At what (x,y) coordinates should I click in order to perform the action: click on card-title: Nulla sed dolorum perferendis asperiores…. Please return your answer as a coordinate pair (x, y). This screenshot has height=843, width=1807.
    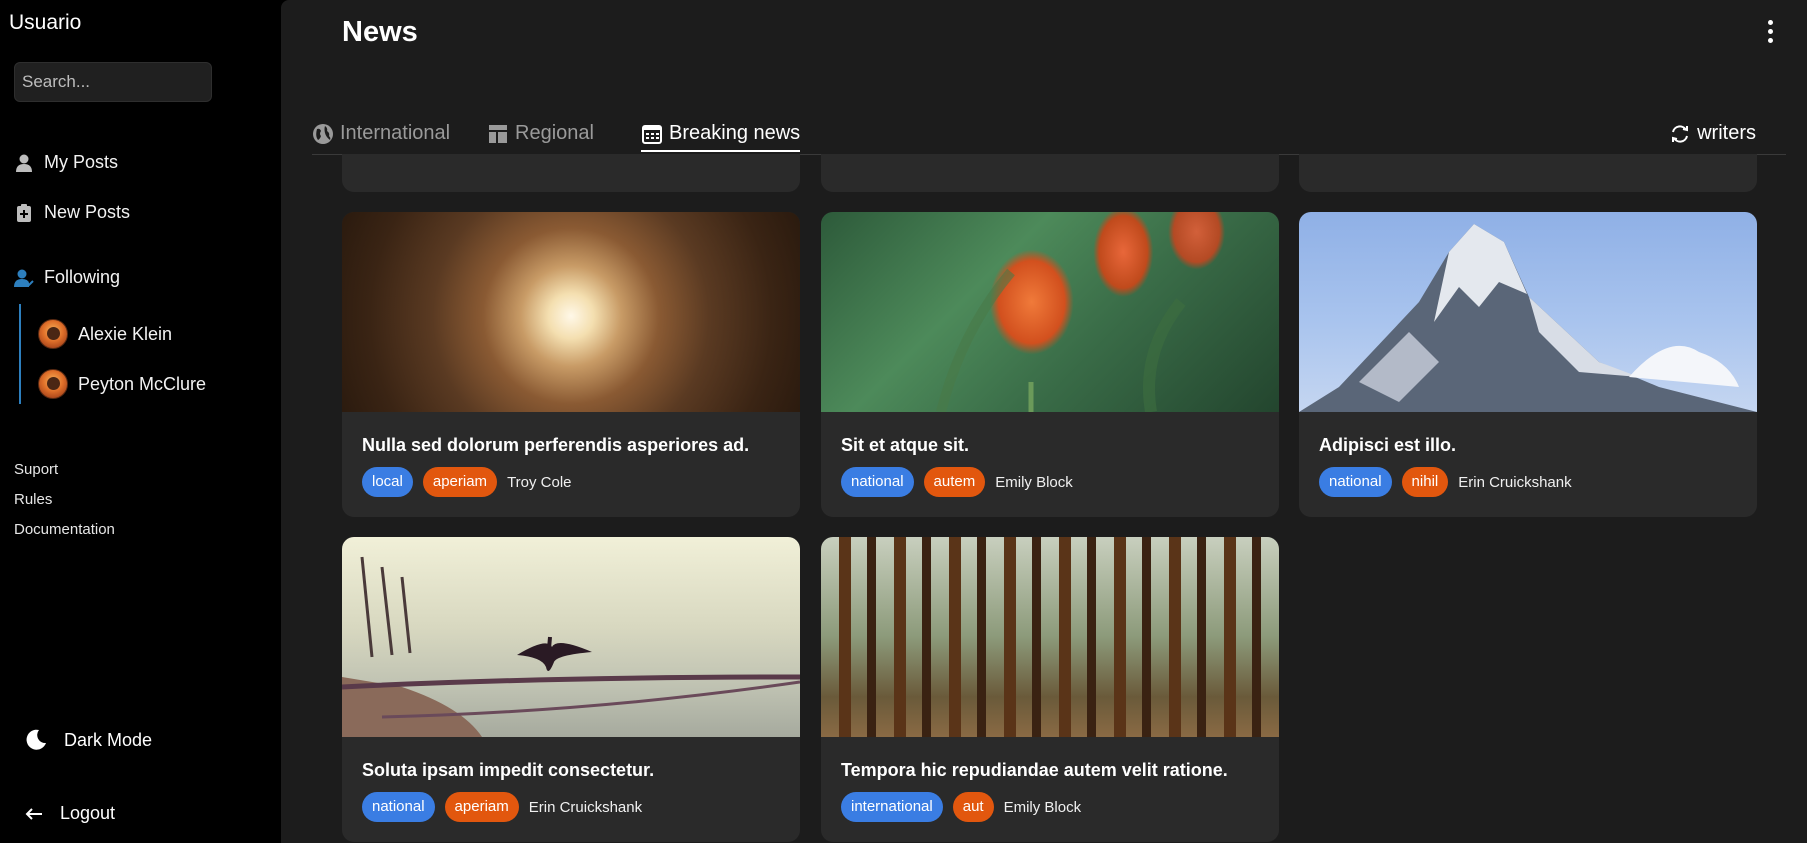
    Looking at the image, I should click on (556, 445).